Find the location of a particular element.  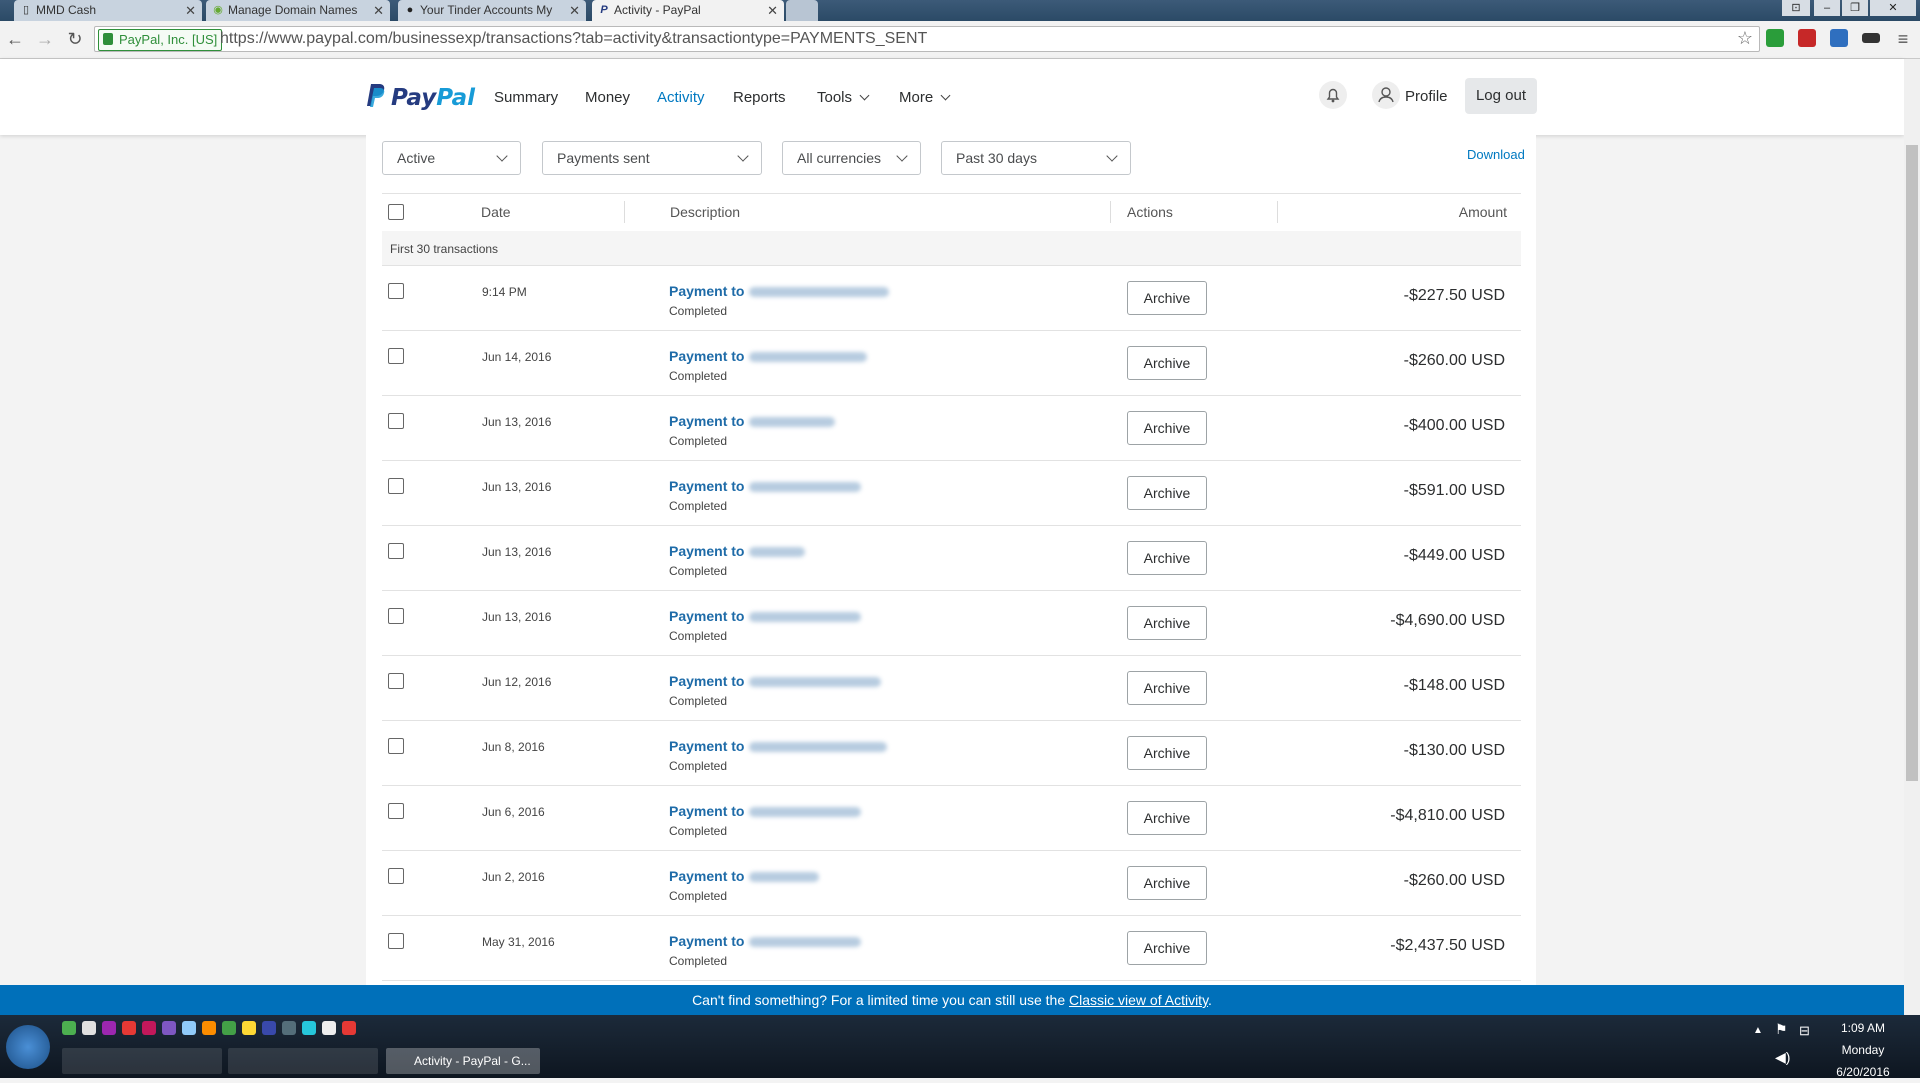

browser-tab: ◉ Manage Domain Names ✕ is located at coordinates (298, 10).